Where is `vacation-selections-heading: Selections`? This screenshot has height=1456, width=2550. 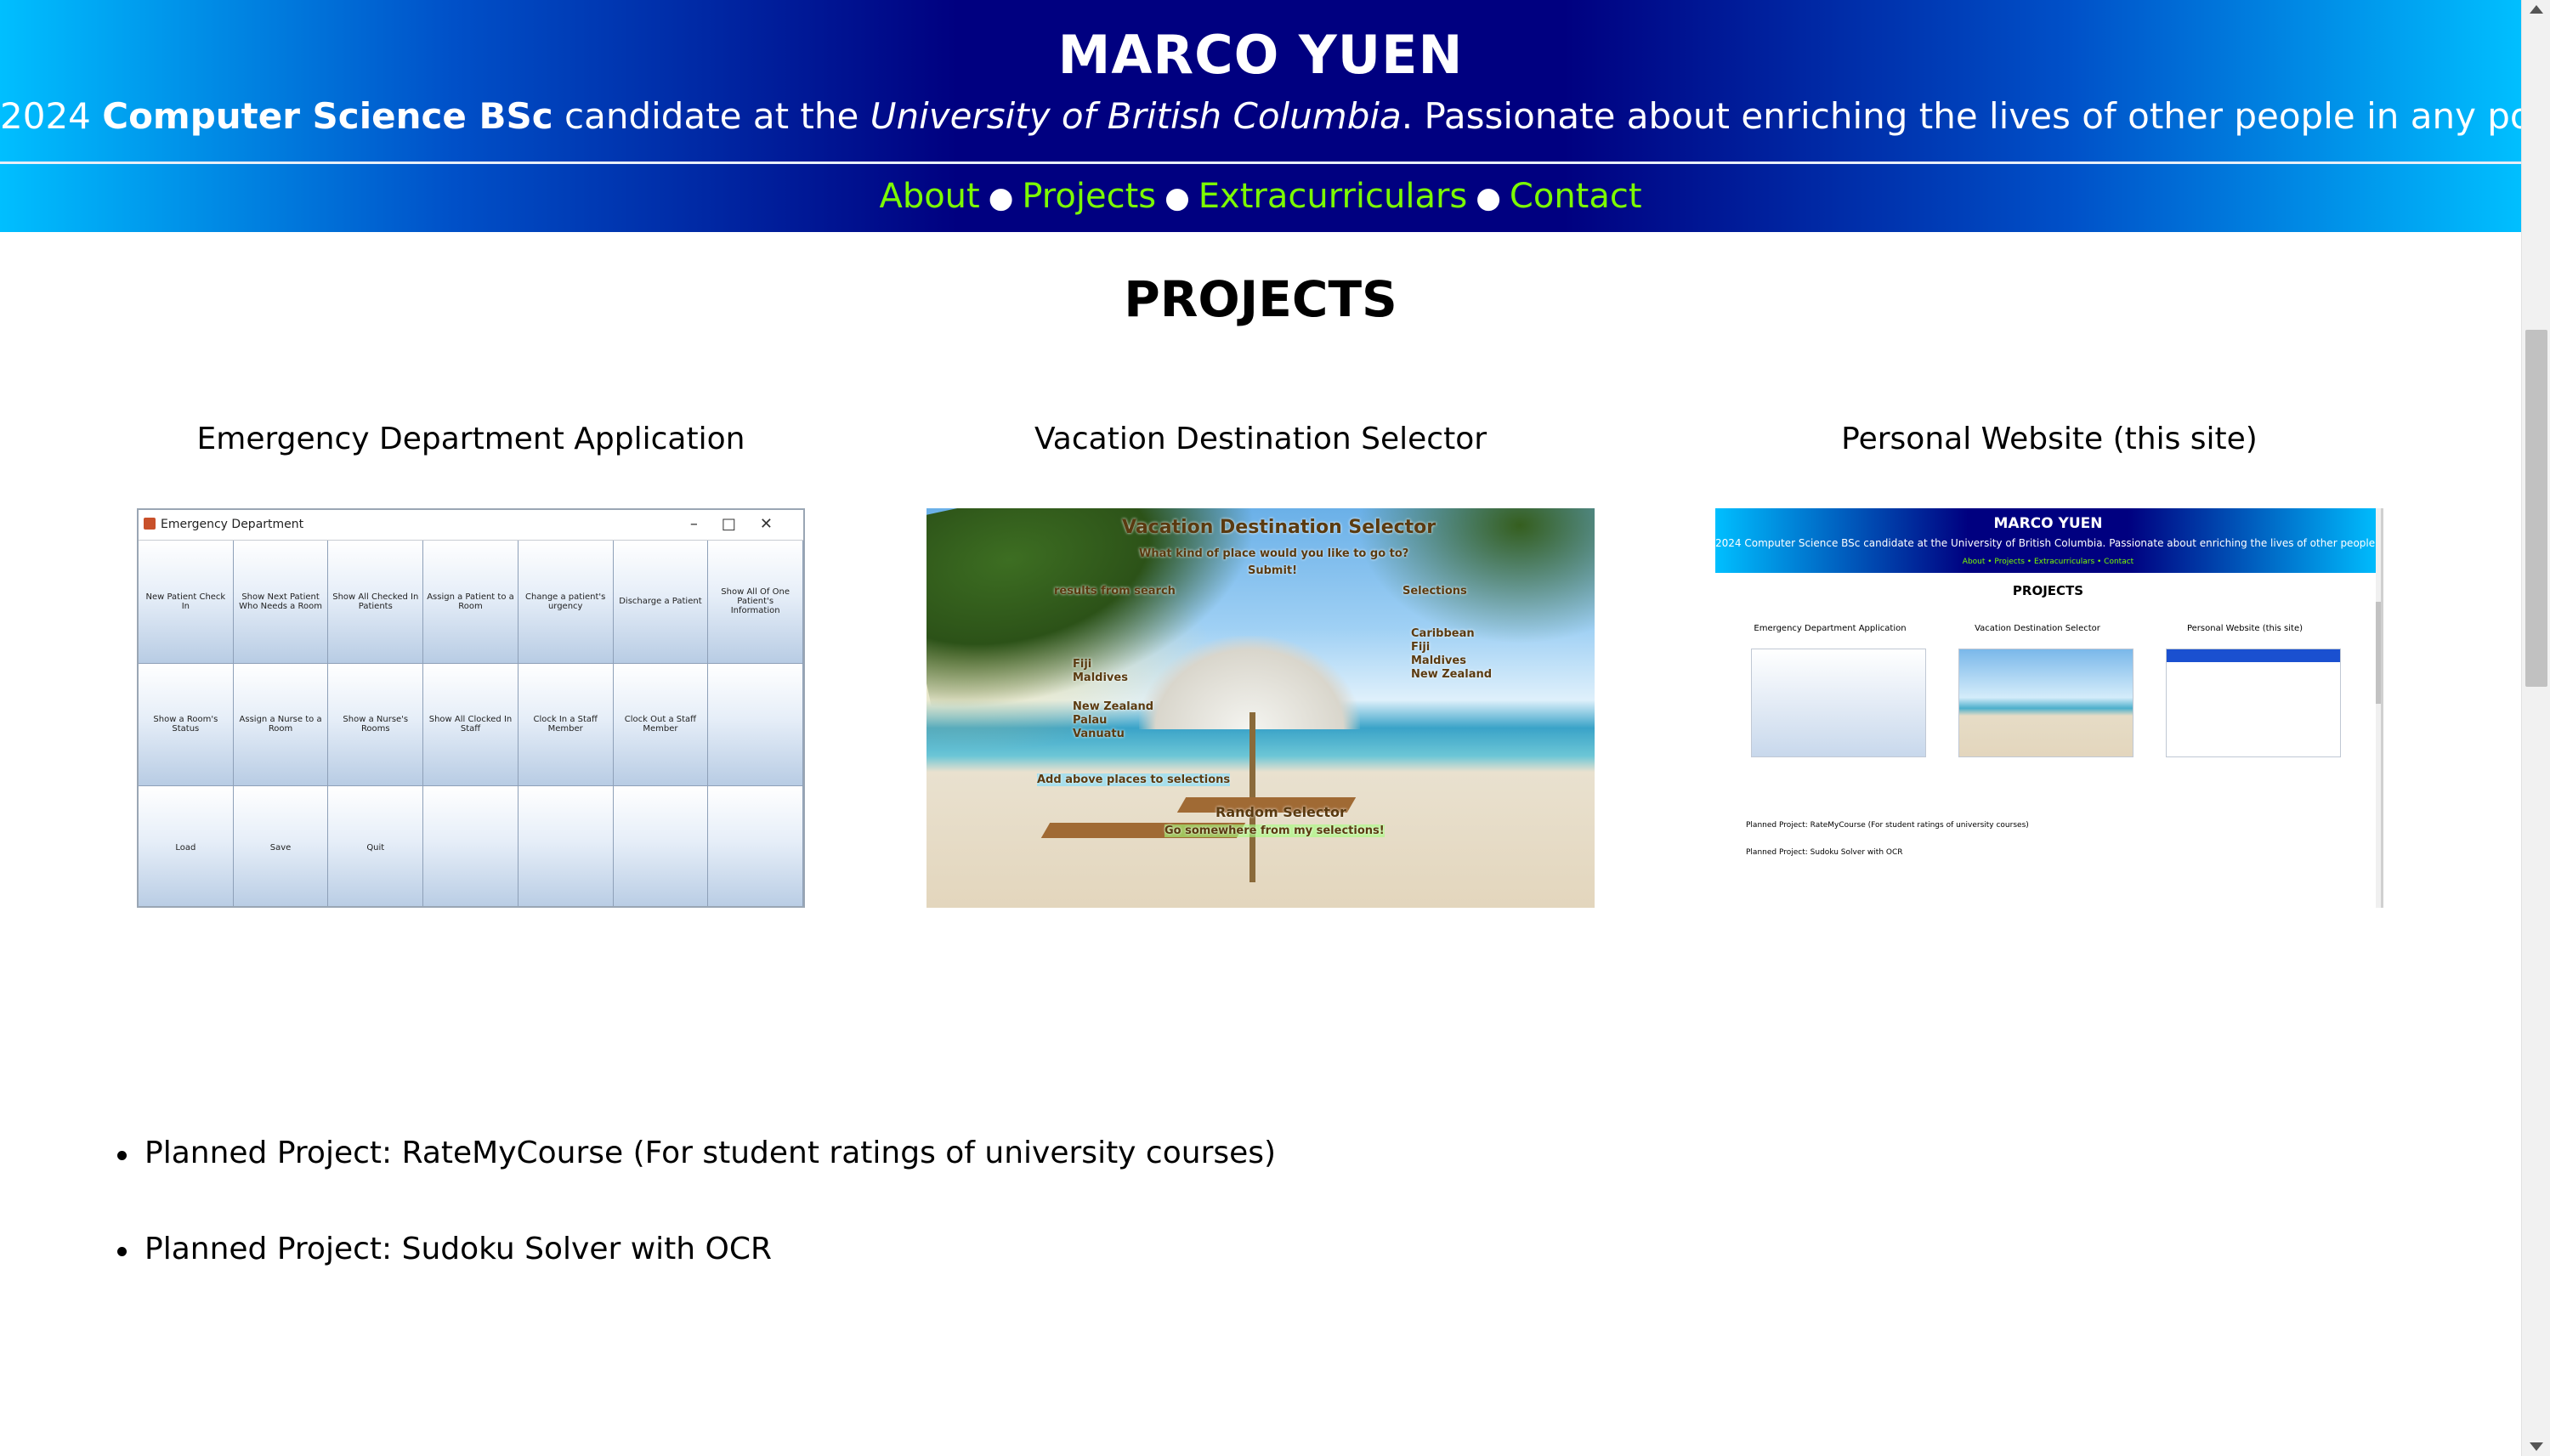 vacation-selections-heading: Selections is located at coordinates (1434, 591).